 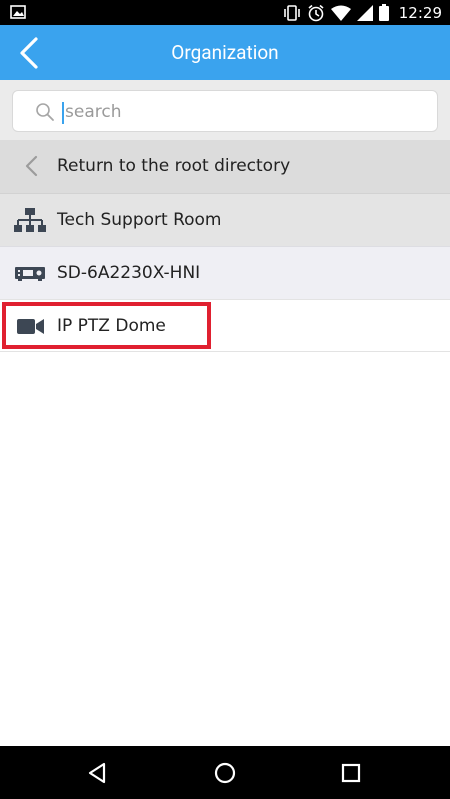 I want to click on home-circle-icon, so click(x=225, y=773).